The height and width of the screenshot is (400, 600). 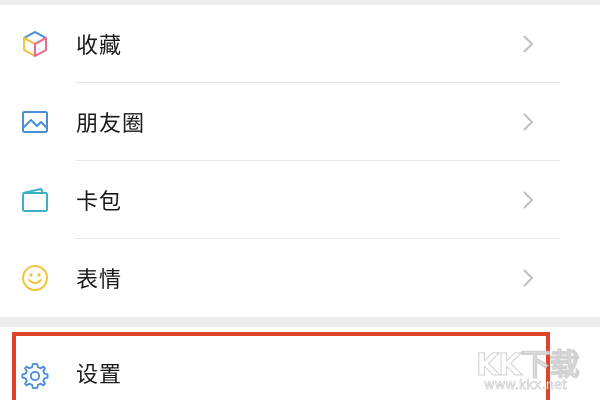 I want to click on menu-item-label: 收藏, so click(x=99, y=46).